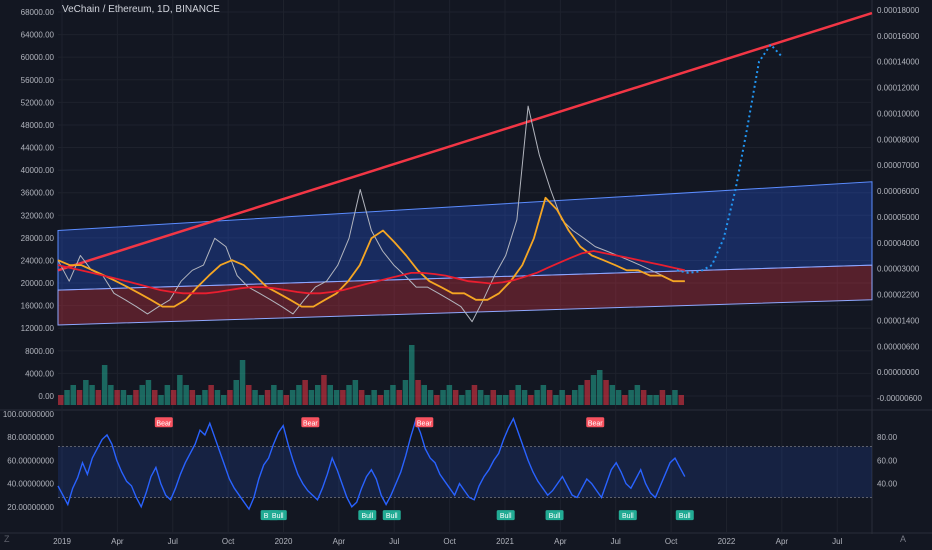  Describe the element at coordinates (30, 437) in the screenshot. I see `osc-left-tick-label: 80.00000000` at that location.